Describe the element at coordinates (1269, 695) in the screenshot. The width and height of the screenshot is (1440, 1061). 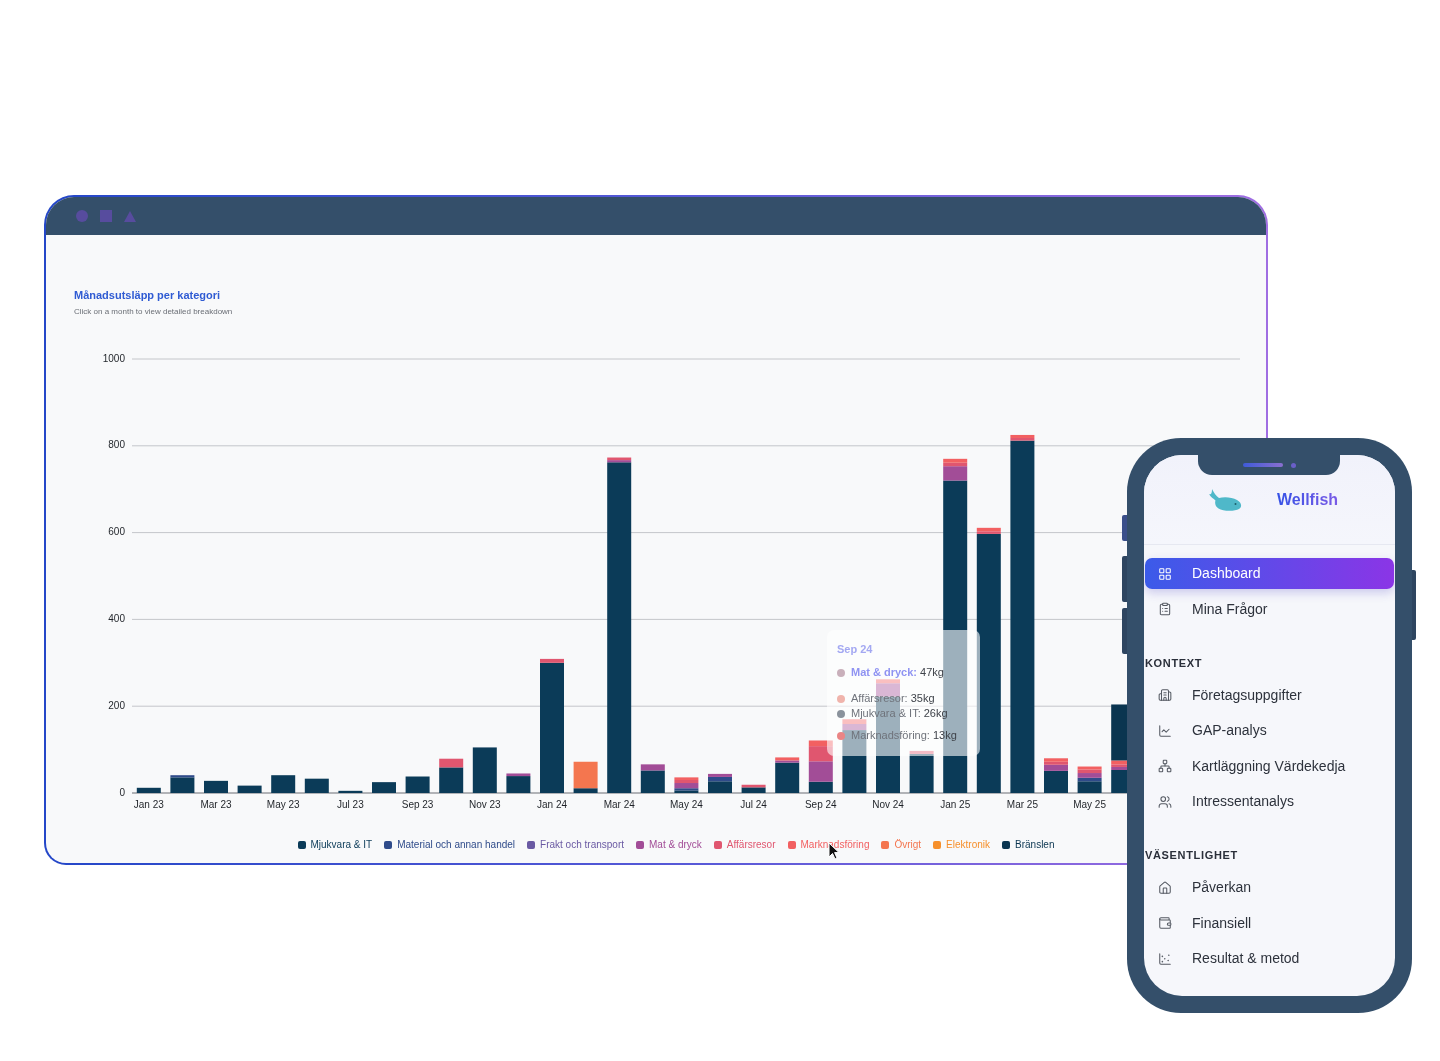
I see `nav-item: Företagsuppgifter` at that location.